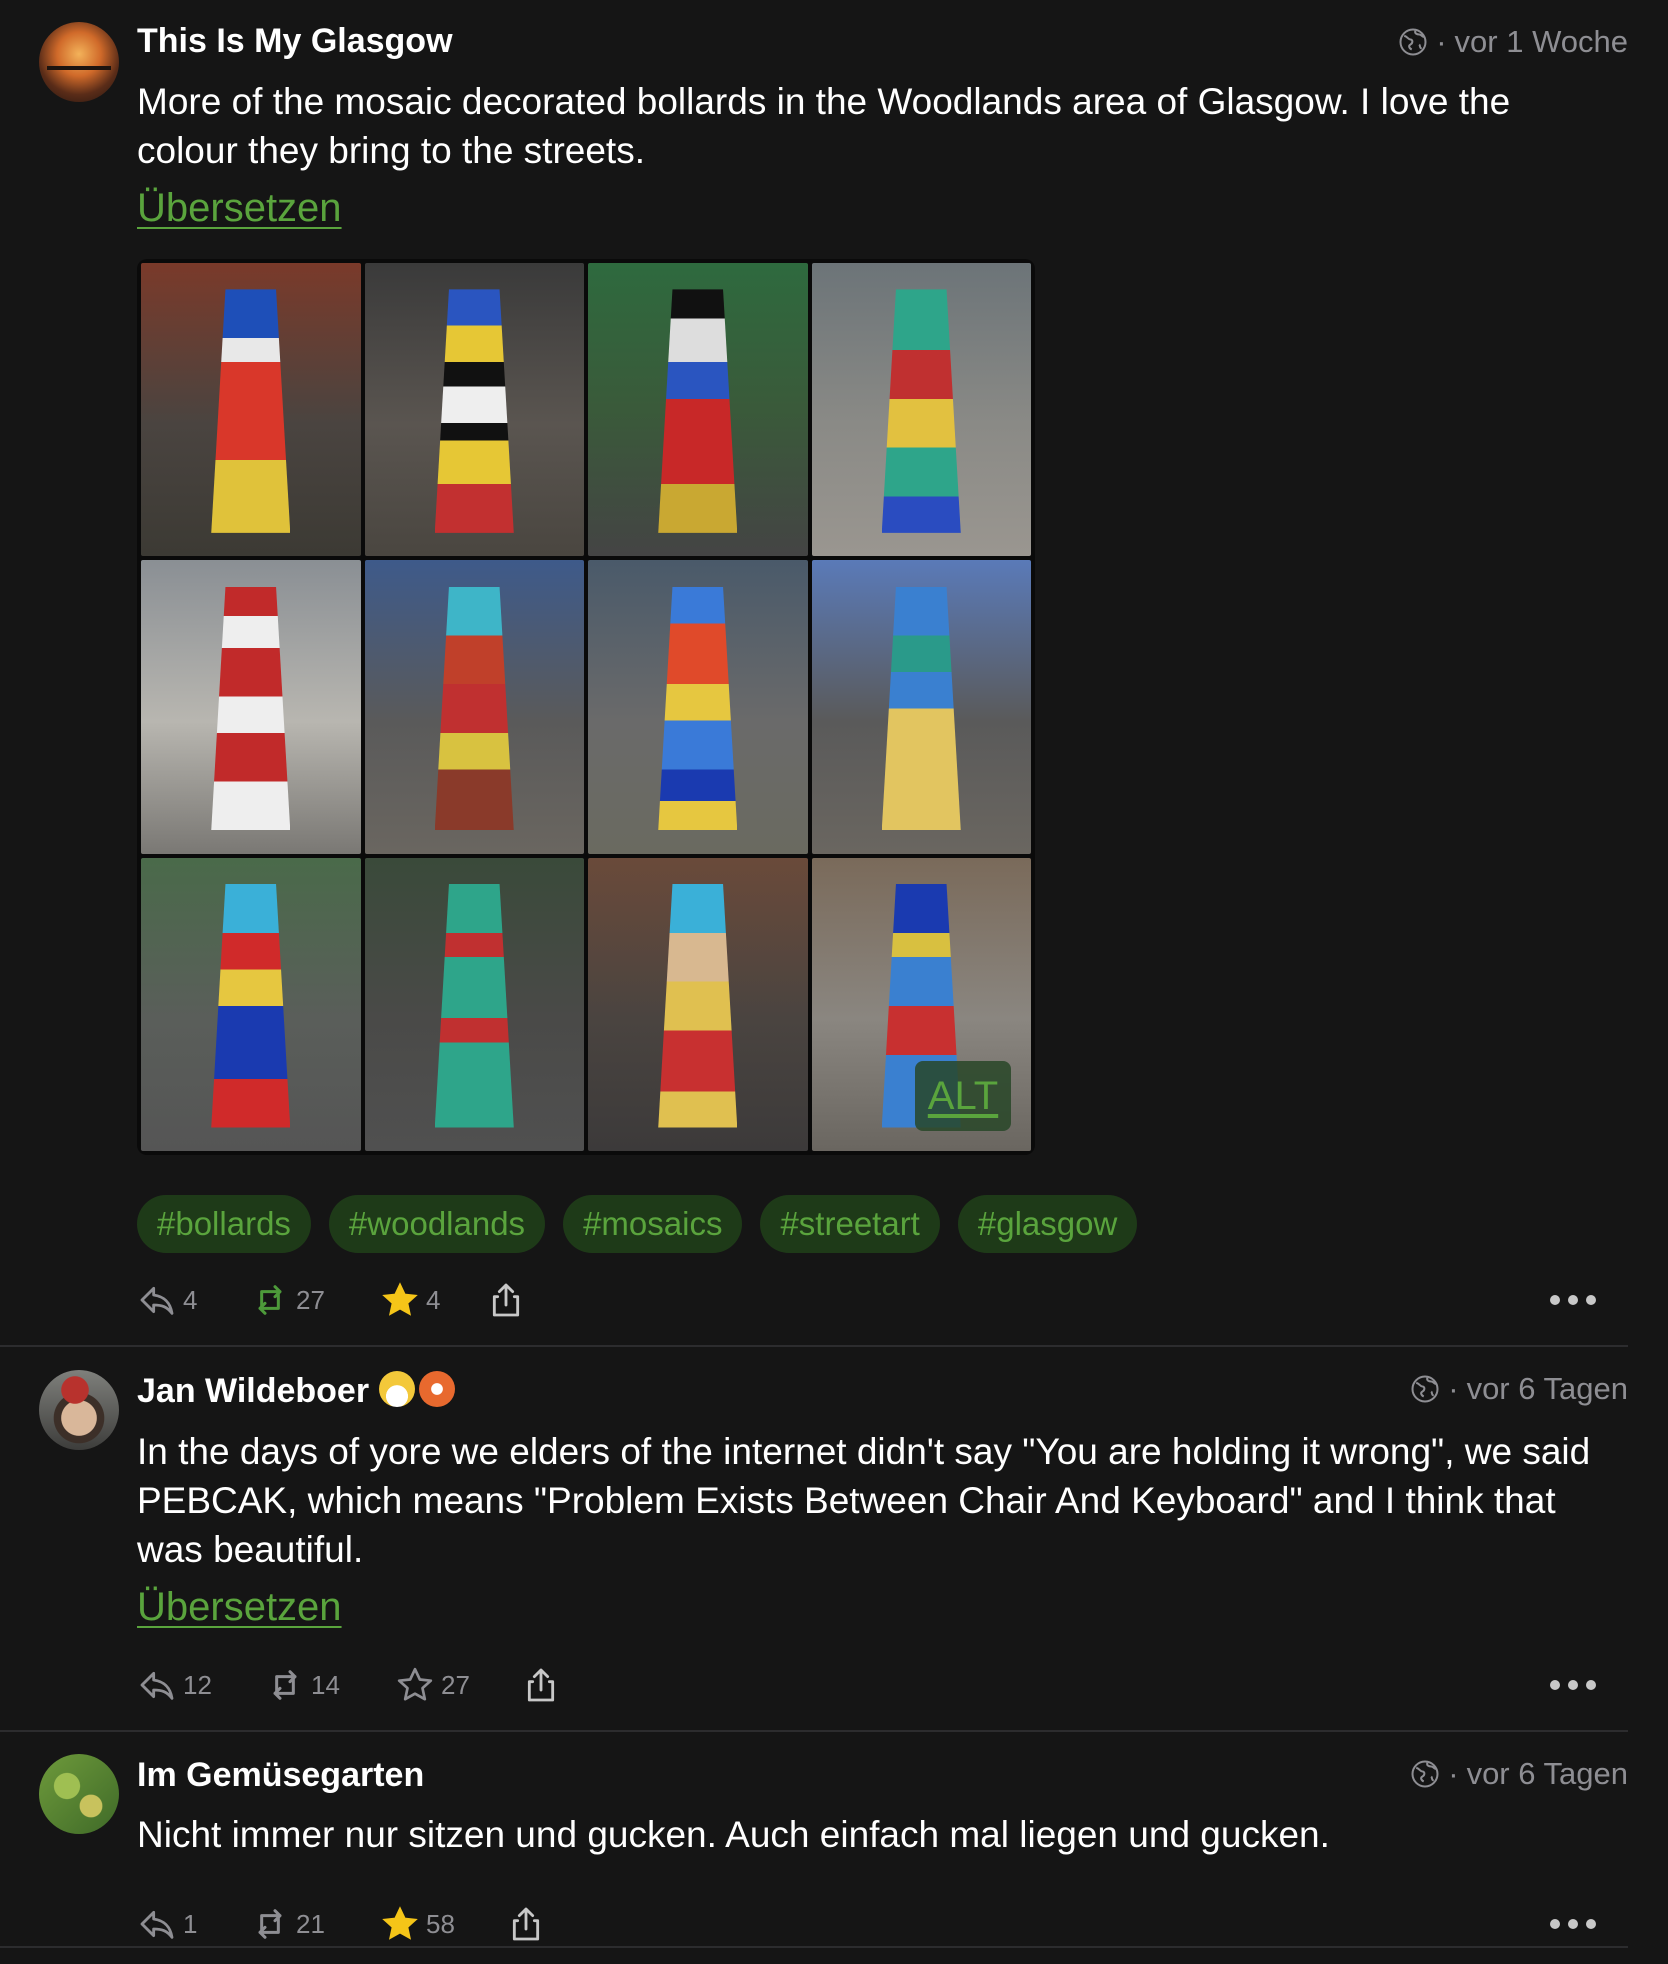 This screenshot has width=1668, height=1964. What do you see at coordinates (325, 1684) in the screenshot?
I see `boost-count: 14` at bounding box center [325, 1684].